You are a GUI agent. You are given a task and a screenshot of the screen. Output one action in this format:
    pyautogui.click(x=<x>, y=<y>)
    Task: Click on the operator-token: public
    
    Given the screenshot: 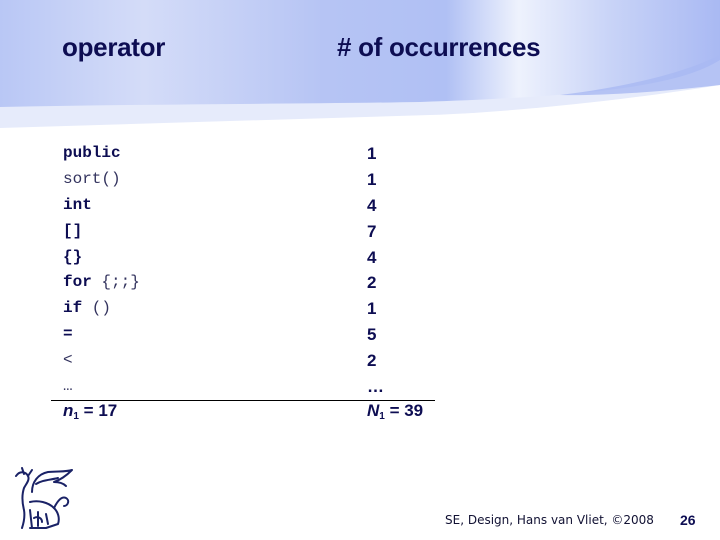 What is the action you would take?
    pyautogui.click(x=92, y=153)
    